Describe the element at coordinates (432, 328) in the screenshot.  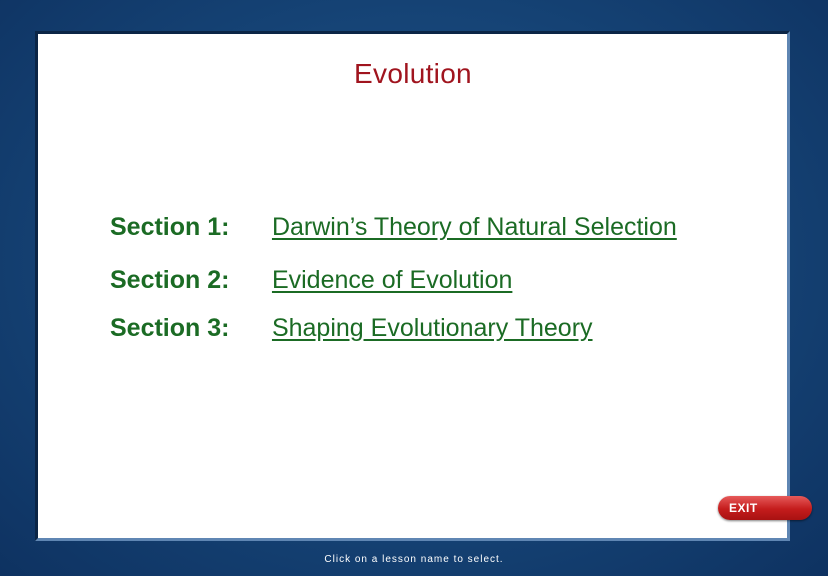
I see `lesson-link-shaping-evolutionary-theory: Shaping Evolutionary Theory` at that location.